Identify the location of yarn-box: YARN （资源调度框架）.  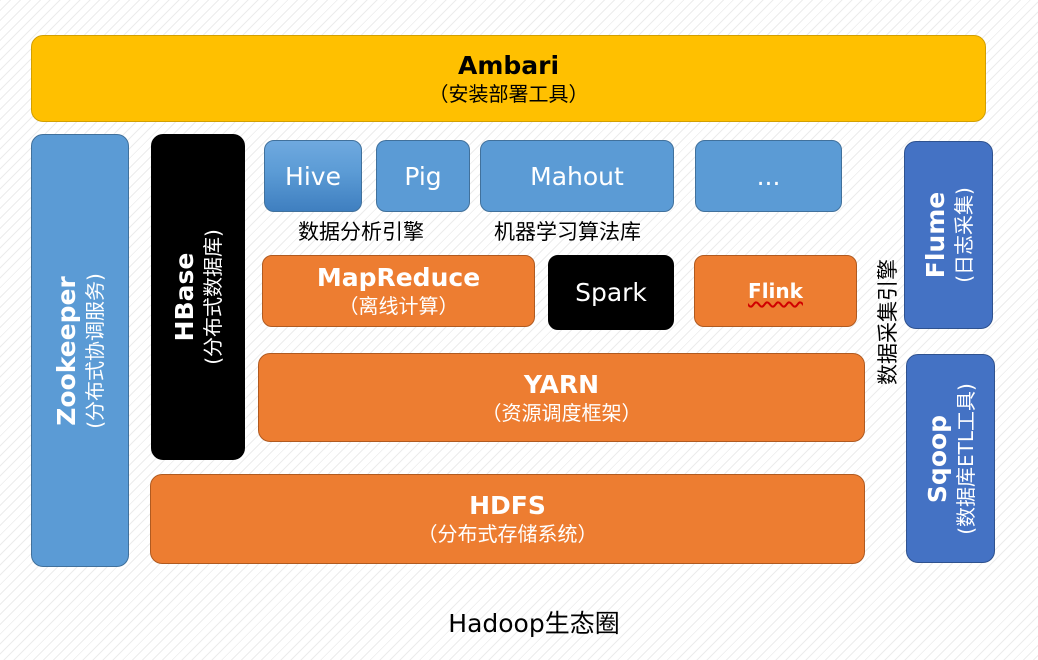
(561, 397).